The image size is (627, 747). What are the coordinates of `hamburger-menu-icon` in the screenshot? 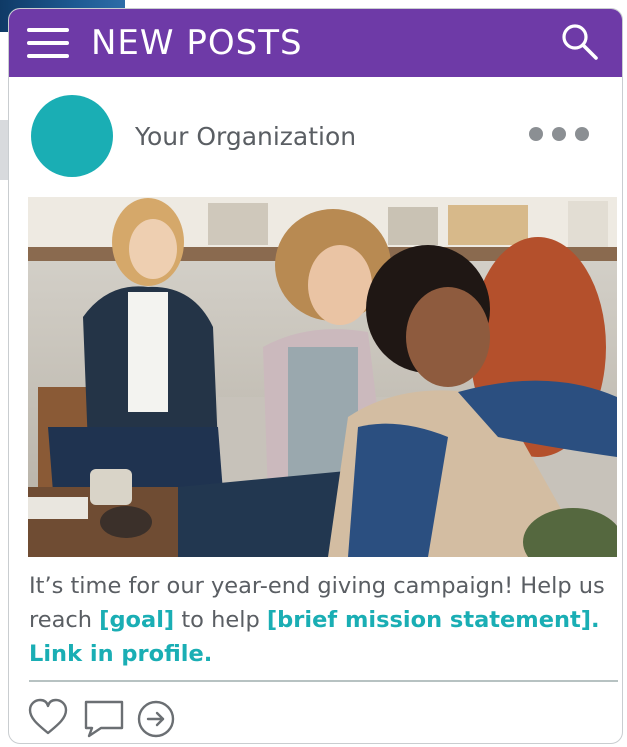 It's located at (48, 43).